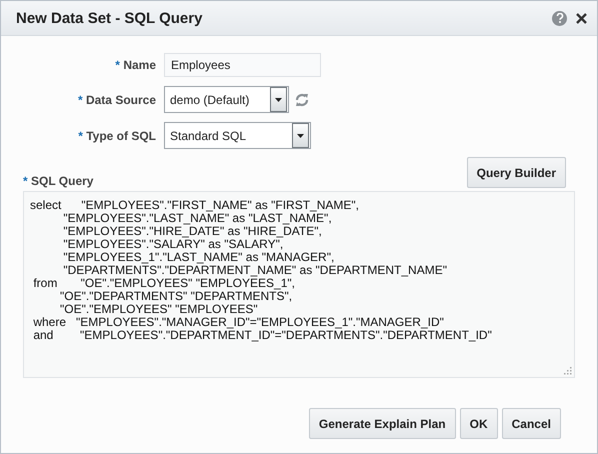 The height and width of the screenshot is (454, 598). I want to click on help-icon, so click(559, 18).